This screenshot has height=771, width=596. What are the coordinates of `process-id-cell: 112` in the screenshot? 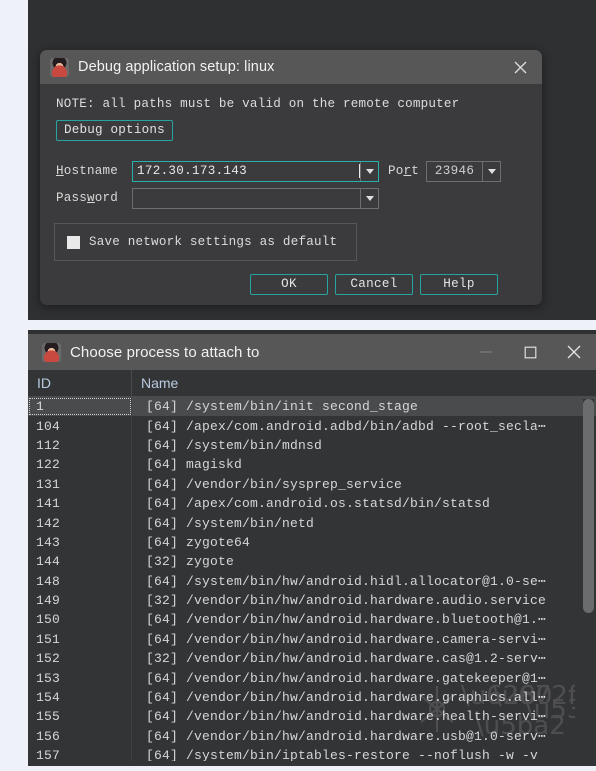 It's located at (80, 445).